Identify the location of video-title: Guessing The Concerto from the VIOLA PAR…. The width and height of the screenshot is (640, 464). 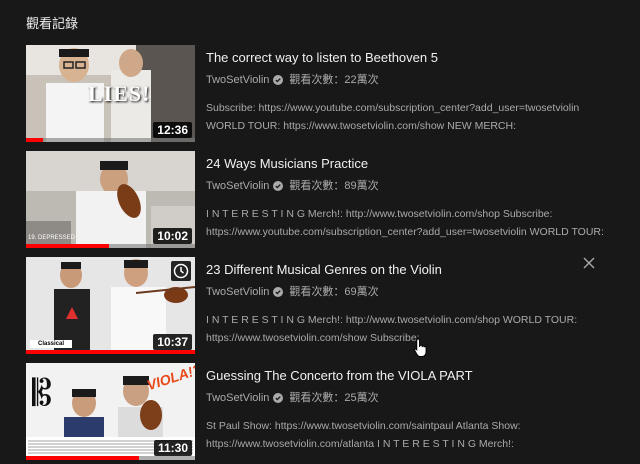
(411, 376).